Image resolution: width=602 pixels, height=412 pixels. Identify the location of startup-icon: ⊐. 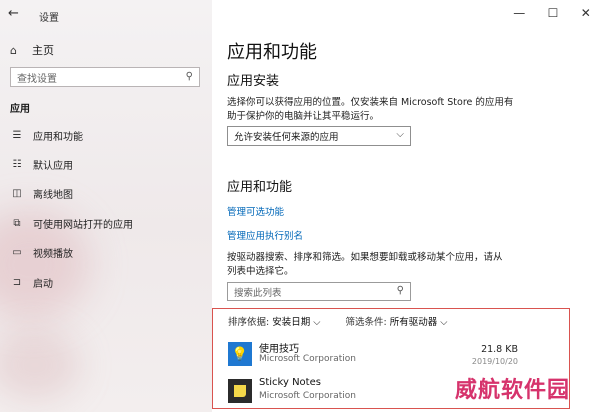
(17, 282).